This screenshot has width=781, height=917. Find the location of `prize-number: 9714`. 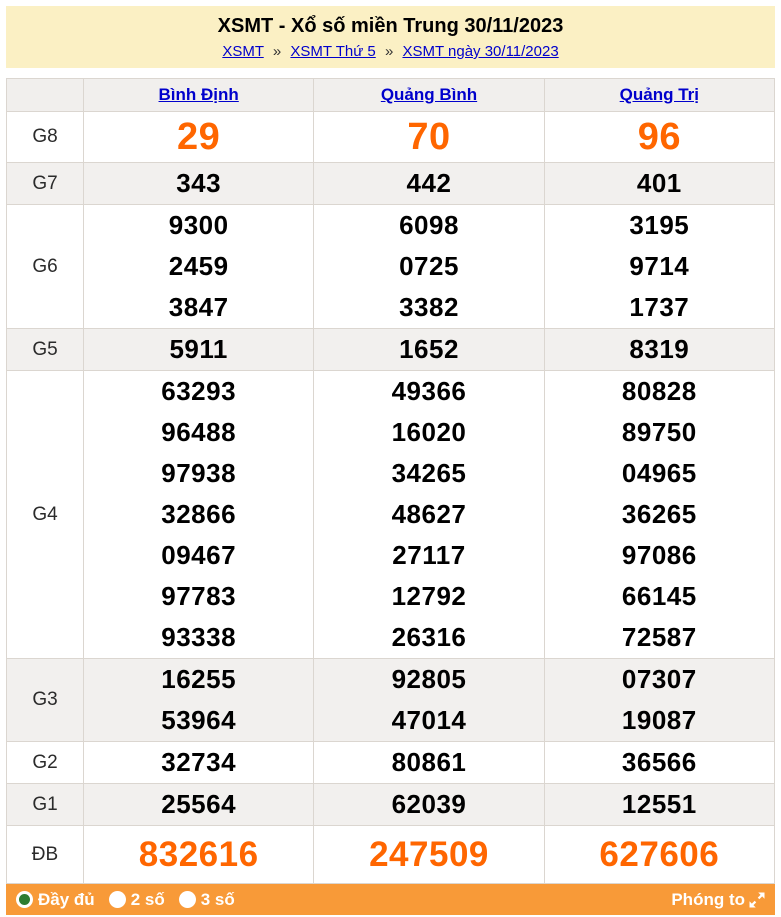

prize-number: 9714 is located at coordinates (659, 266).